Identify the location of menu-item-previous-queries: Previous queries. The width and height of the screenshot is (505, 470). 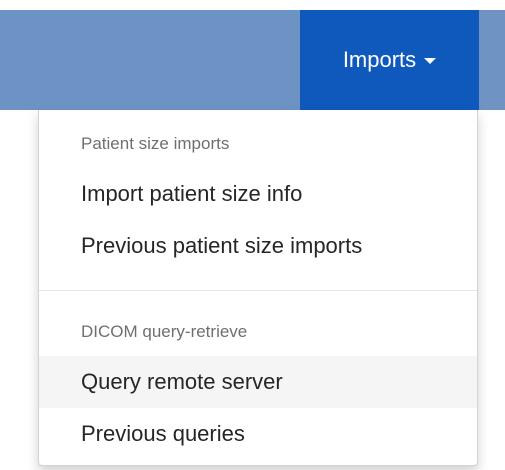
(258, 434).